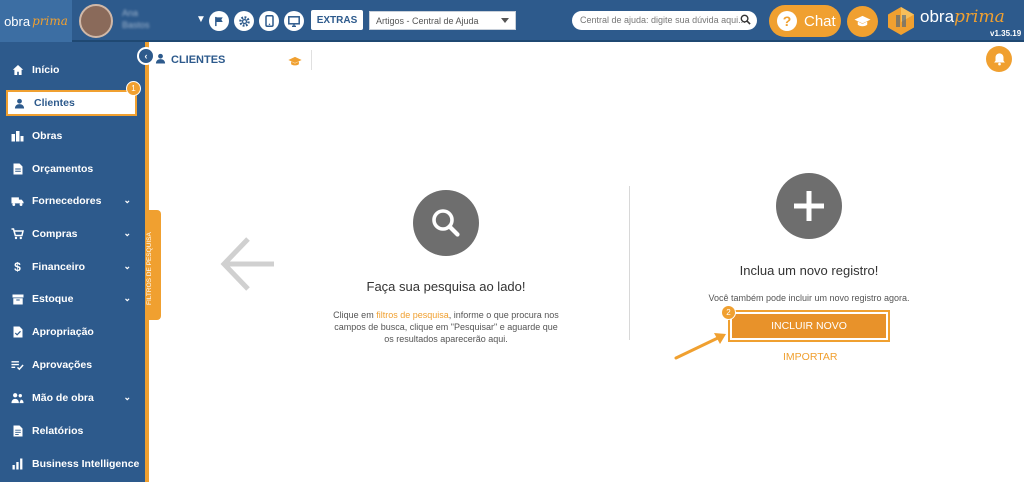 The height and width of the screenshot is (482, 1024). I want to click on sidebar-item-label: Business Intelligence, so click(86, 464).